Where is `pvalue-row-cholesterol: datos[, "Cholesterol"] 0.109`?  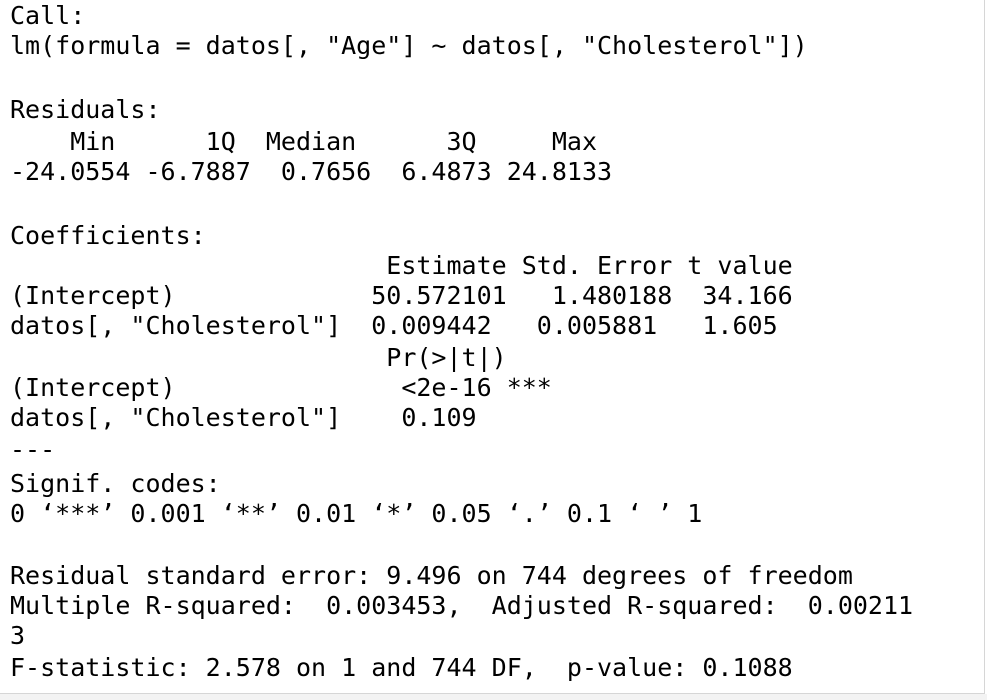 pvalue-row-cholesterol: datos[, "Cholesterol"] 0.109 is located at coordinates (273, 417).